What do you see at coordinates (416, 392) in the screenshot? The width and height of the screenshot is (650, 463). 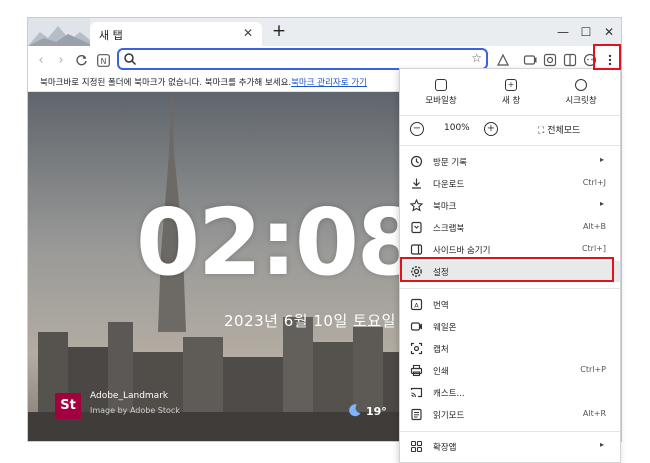 I see `cast-icon` at bounding box center [416, 392].